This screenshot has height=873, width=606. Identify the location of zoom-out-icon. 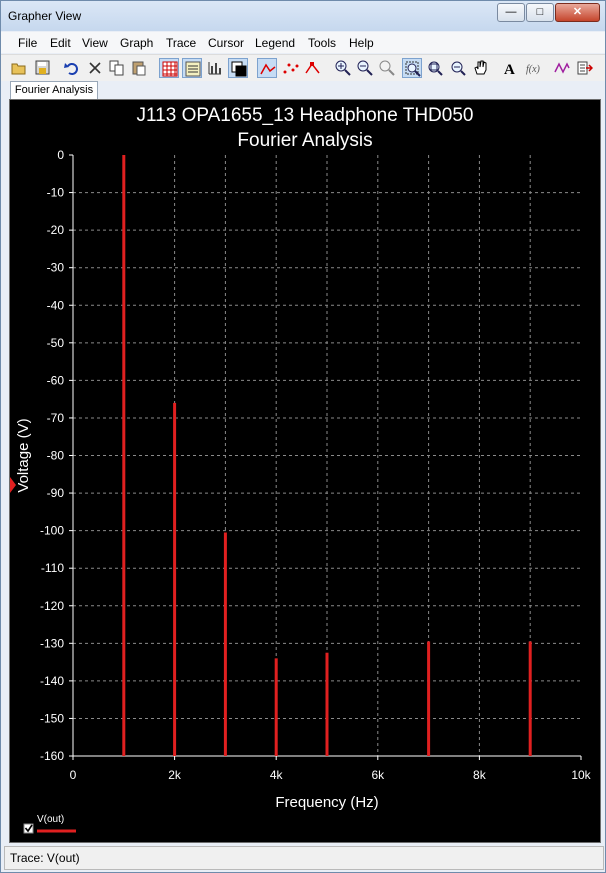
(365, 68).